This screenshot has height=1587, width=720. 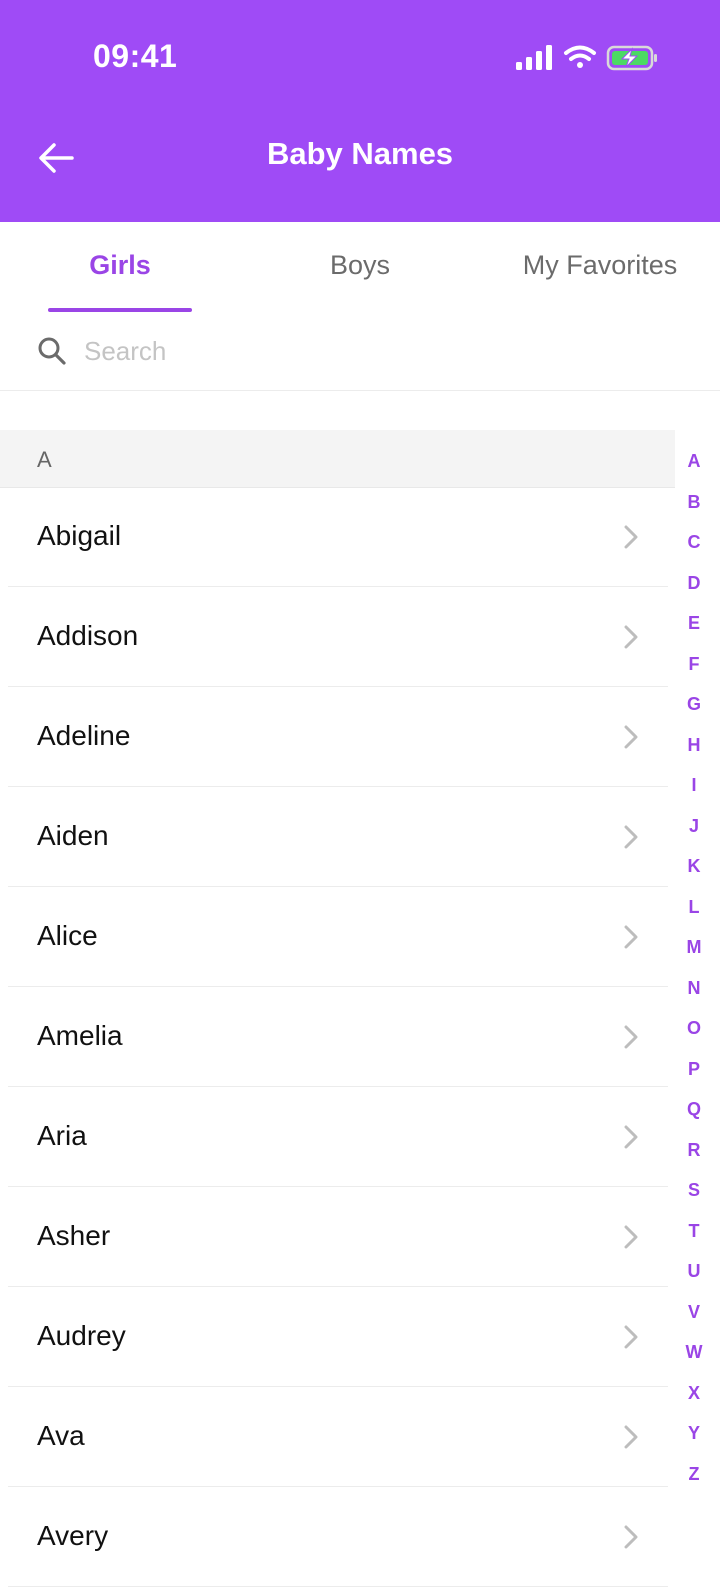 I want to click on list-item-name: Amelia, so click(x=80, y=1035).